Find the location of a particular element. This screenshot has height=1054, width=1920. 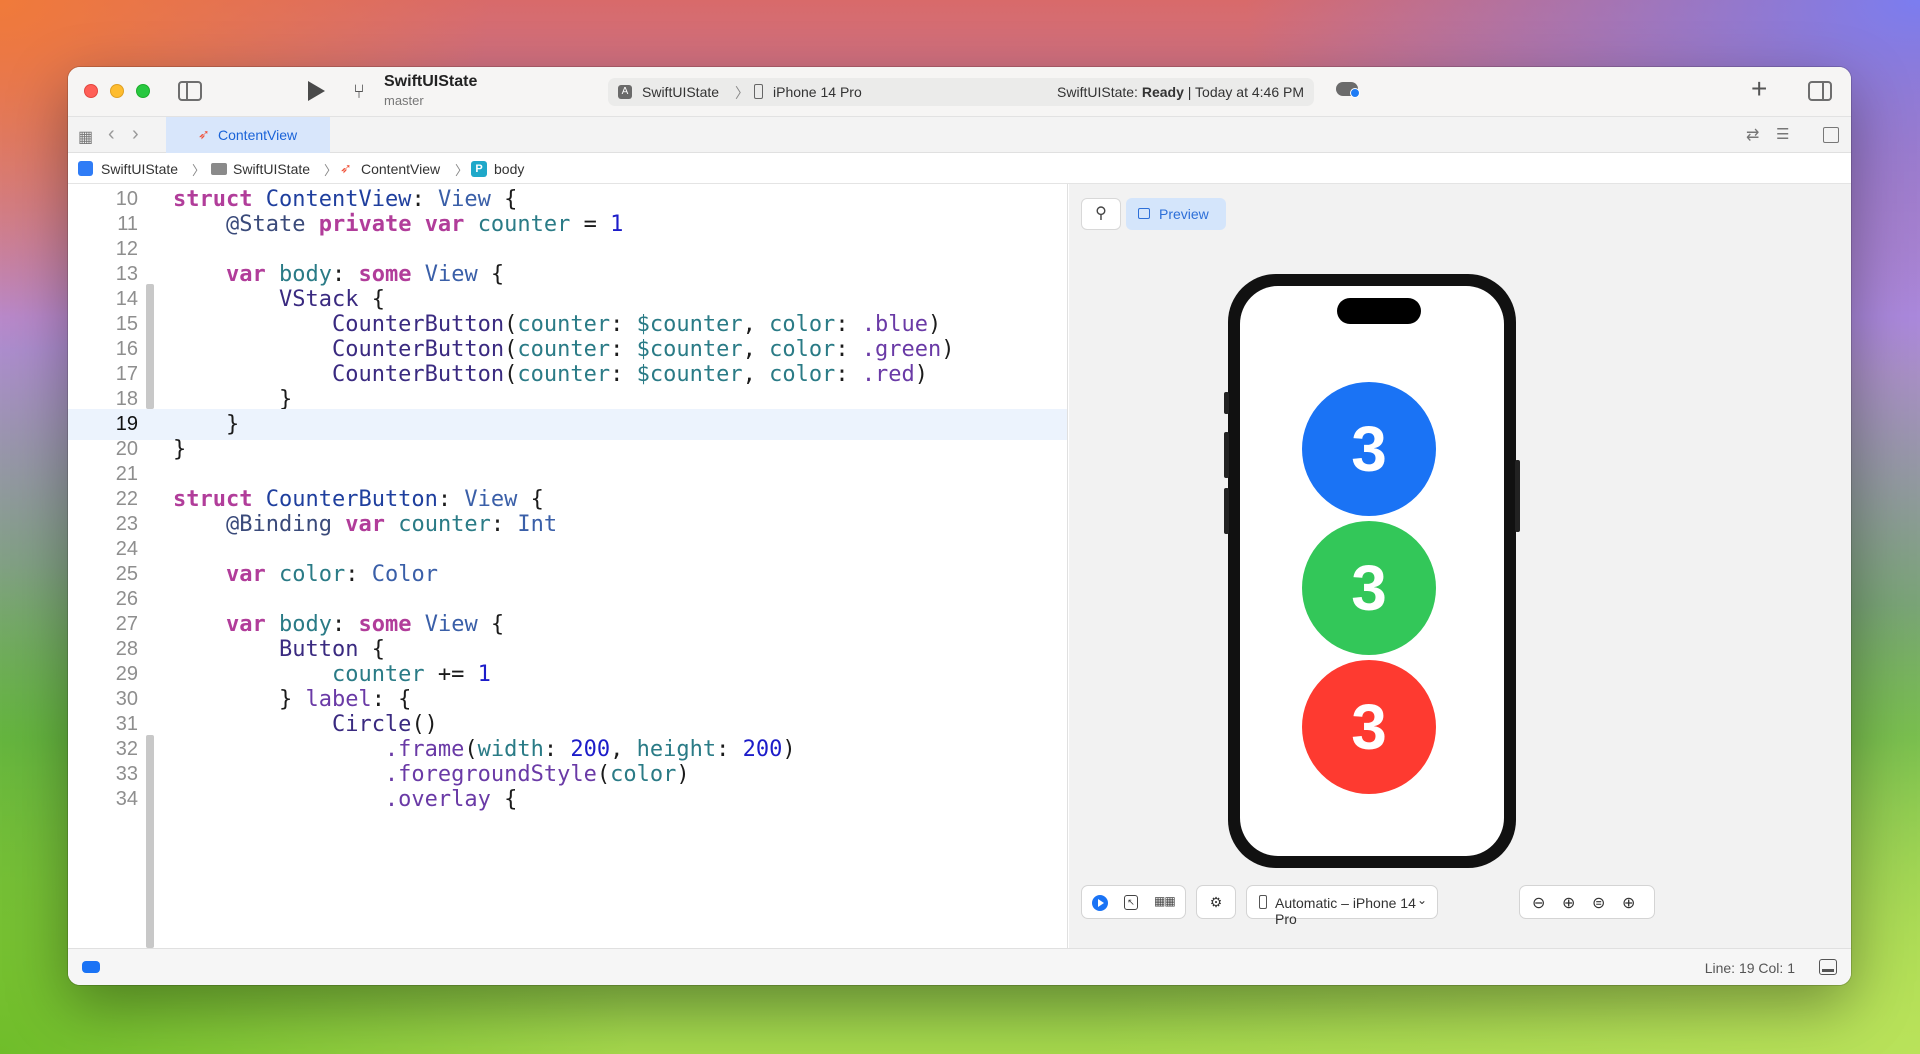

code-token: .overlay is located at coordinates (437, 799).